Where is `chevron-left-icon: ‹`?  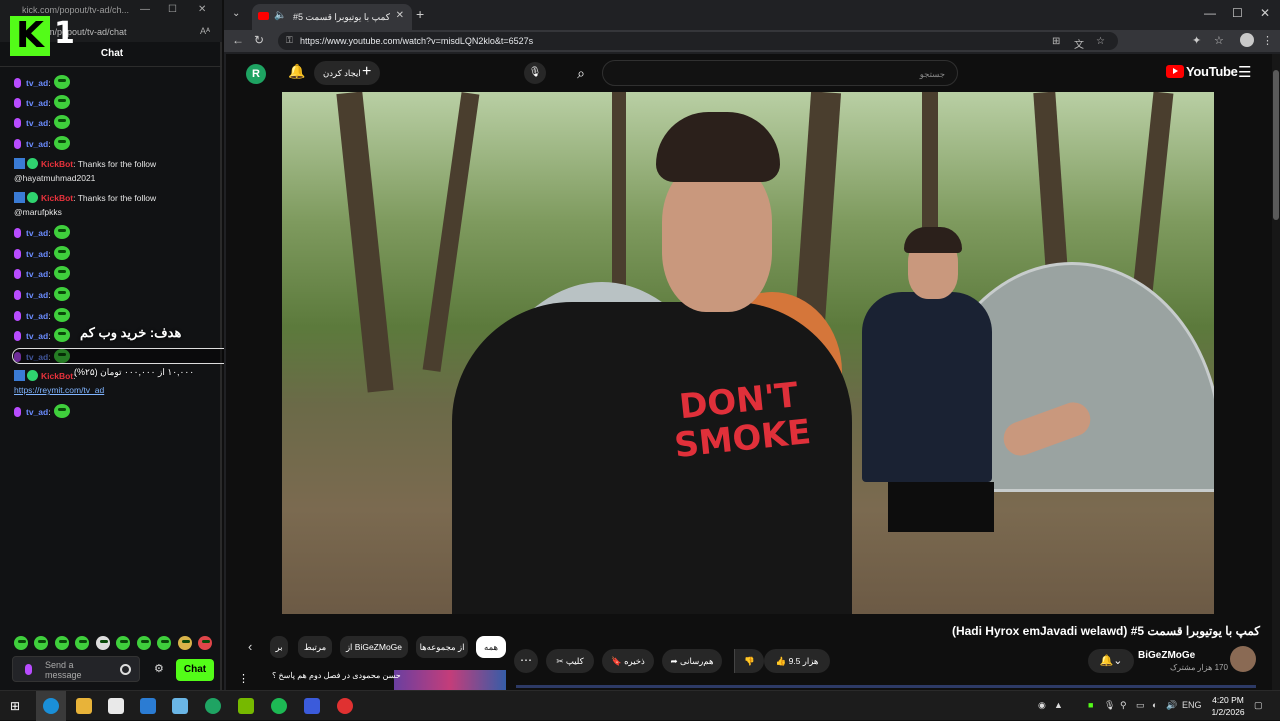
chevron-left-icon: ‹ is located at coordinates (250, 646).